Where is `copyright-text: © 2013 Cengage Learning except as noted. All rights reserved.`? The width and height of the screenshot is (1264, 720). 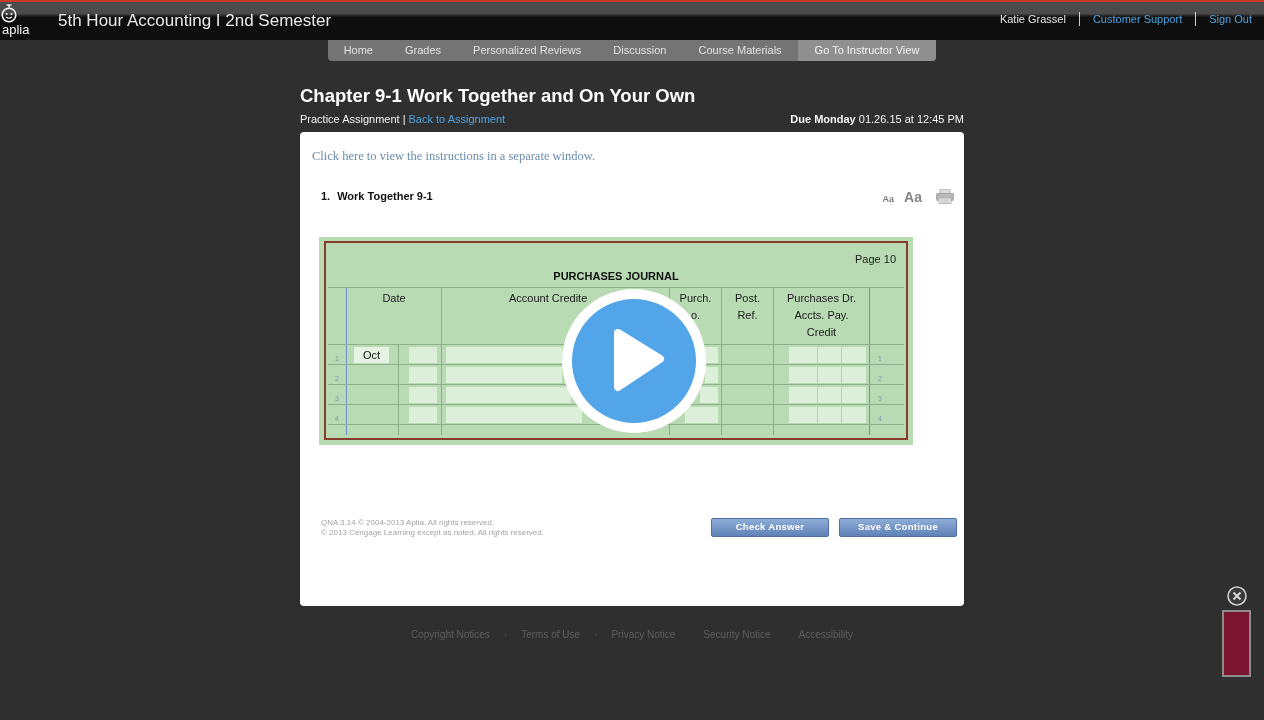
copyright-text: © 2013 Cengage Learning except as noted. All rights reserved. is located at coordinates (432, 533).